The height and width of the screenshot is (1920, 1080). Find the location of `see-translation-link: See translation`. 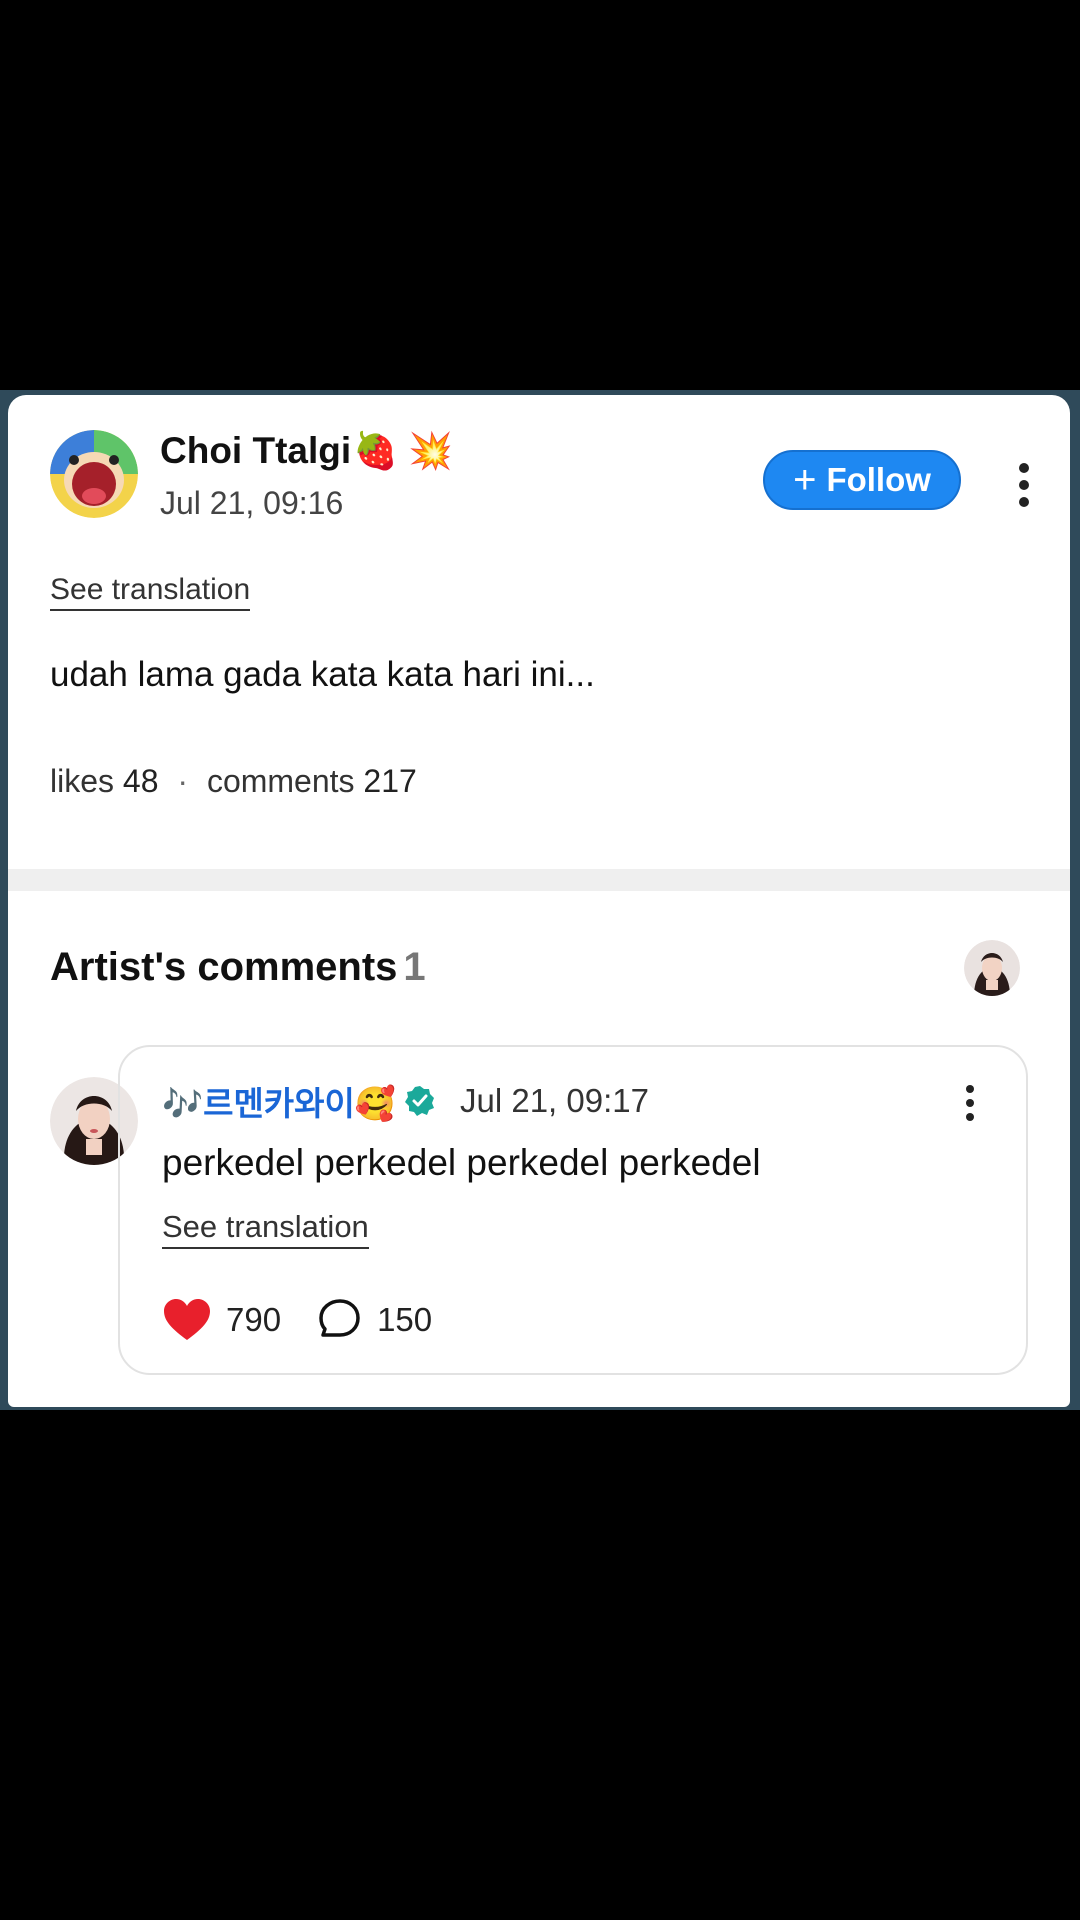

see-translation-link: See translation is located at coordinates (150, 592).